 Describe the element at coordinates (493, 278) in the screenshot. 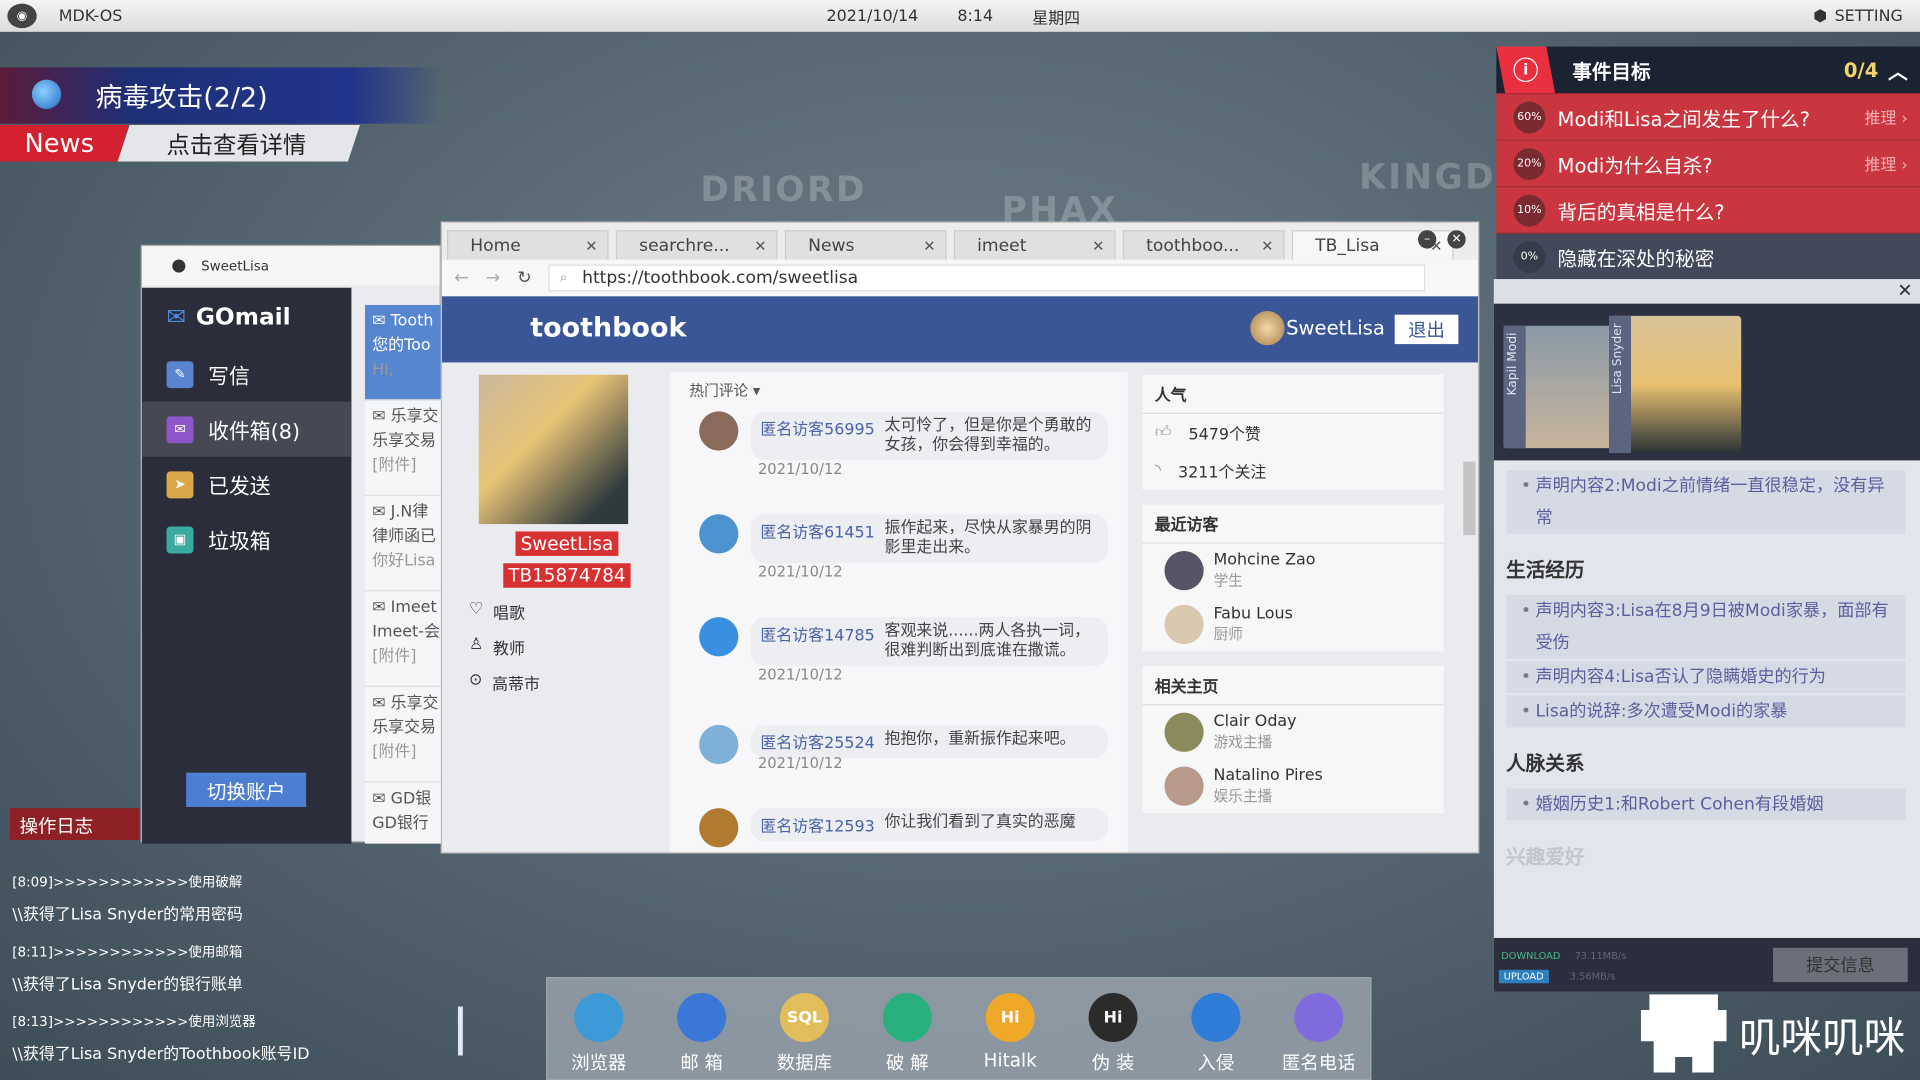

I see `forward-icon: →` at that location.